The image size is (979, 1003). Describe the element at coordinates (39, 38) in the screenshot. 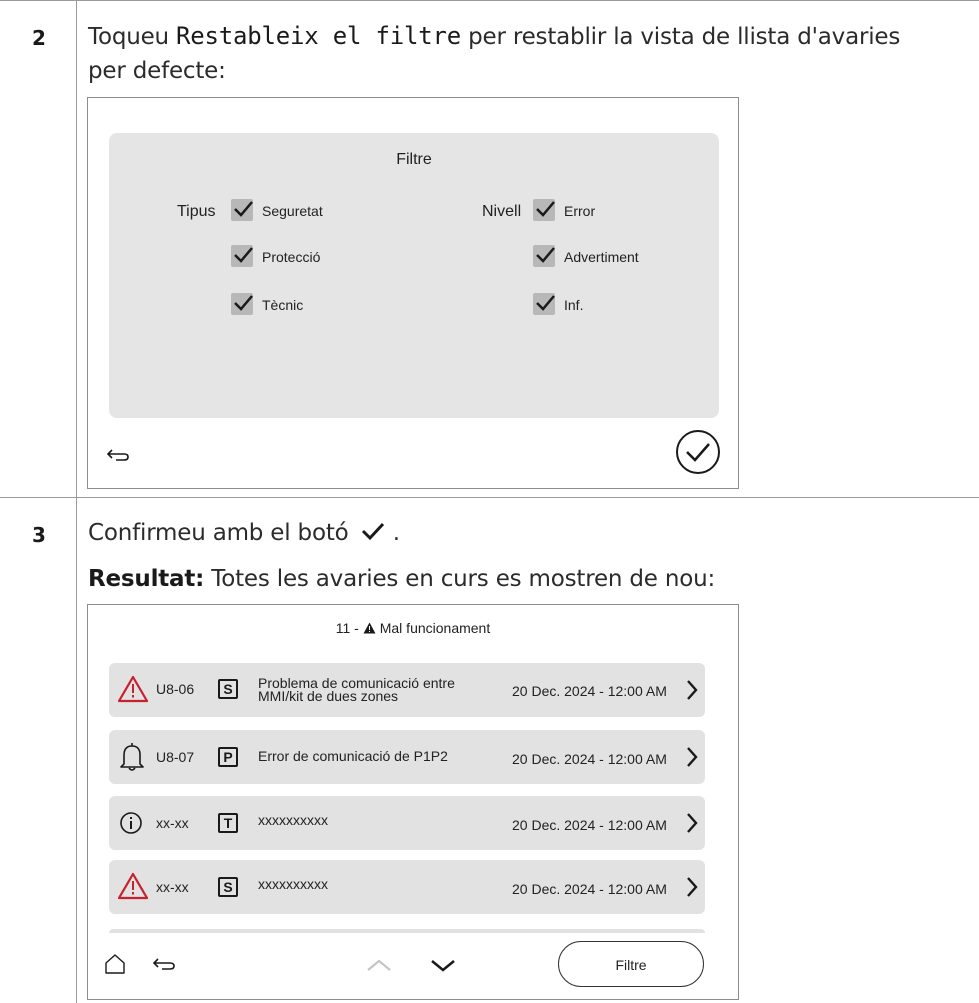

I see `step-number: 2` at that location.